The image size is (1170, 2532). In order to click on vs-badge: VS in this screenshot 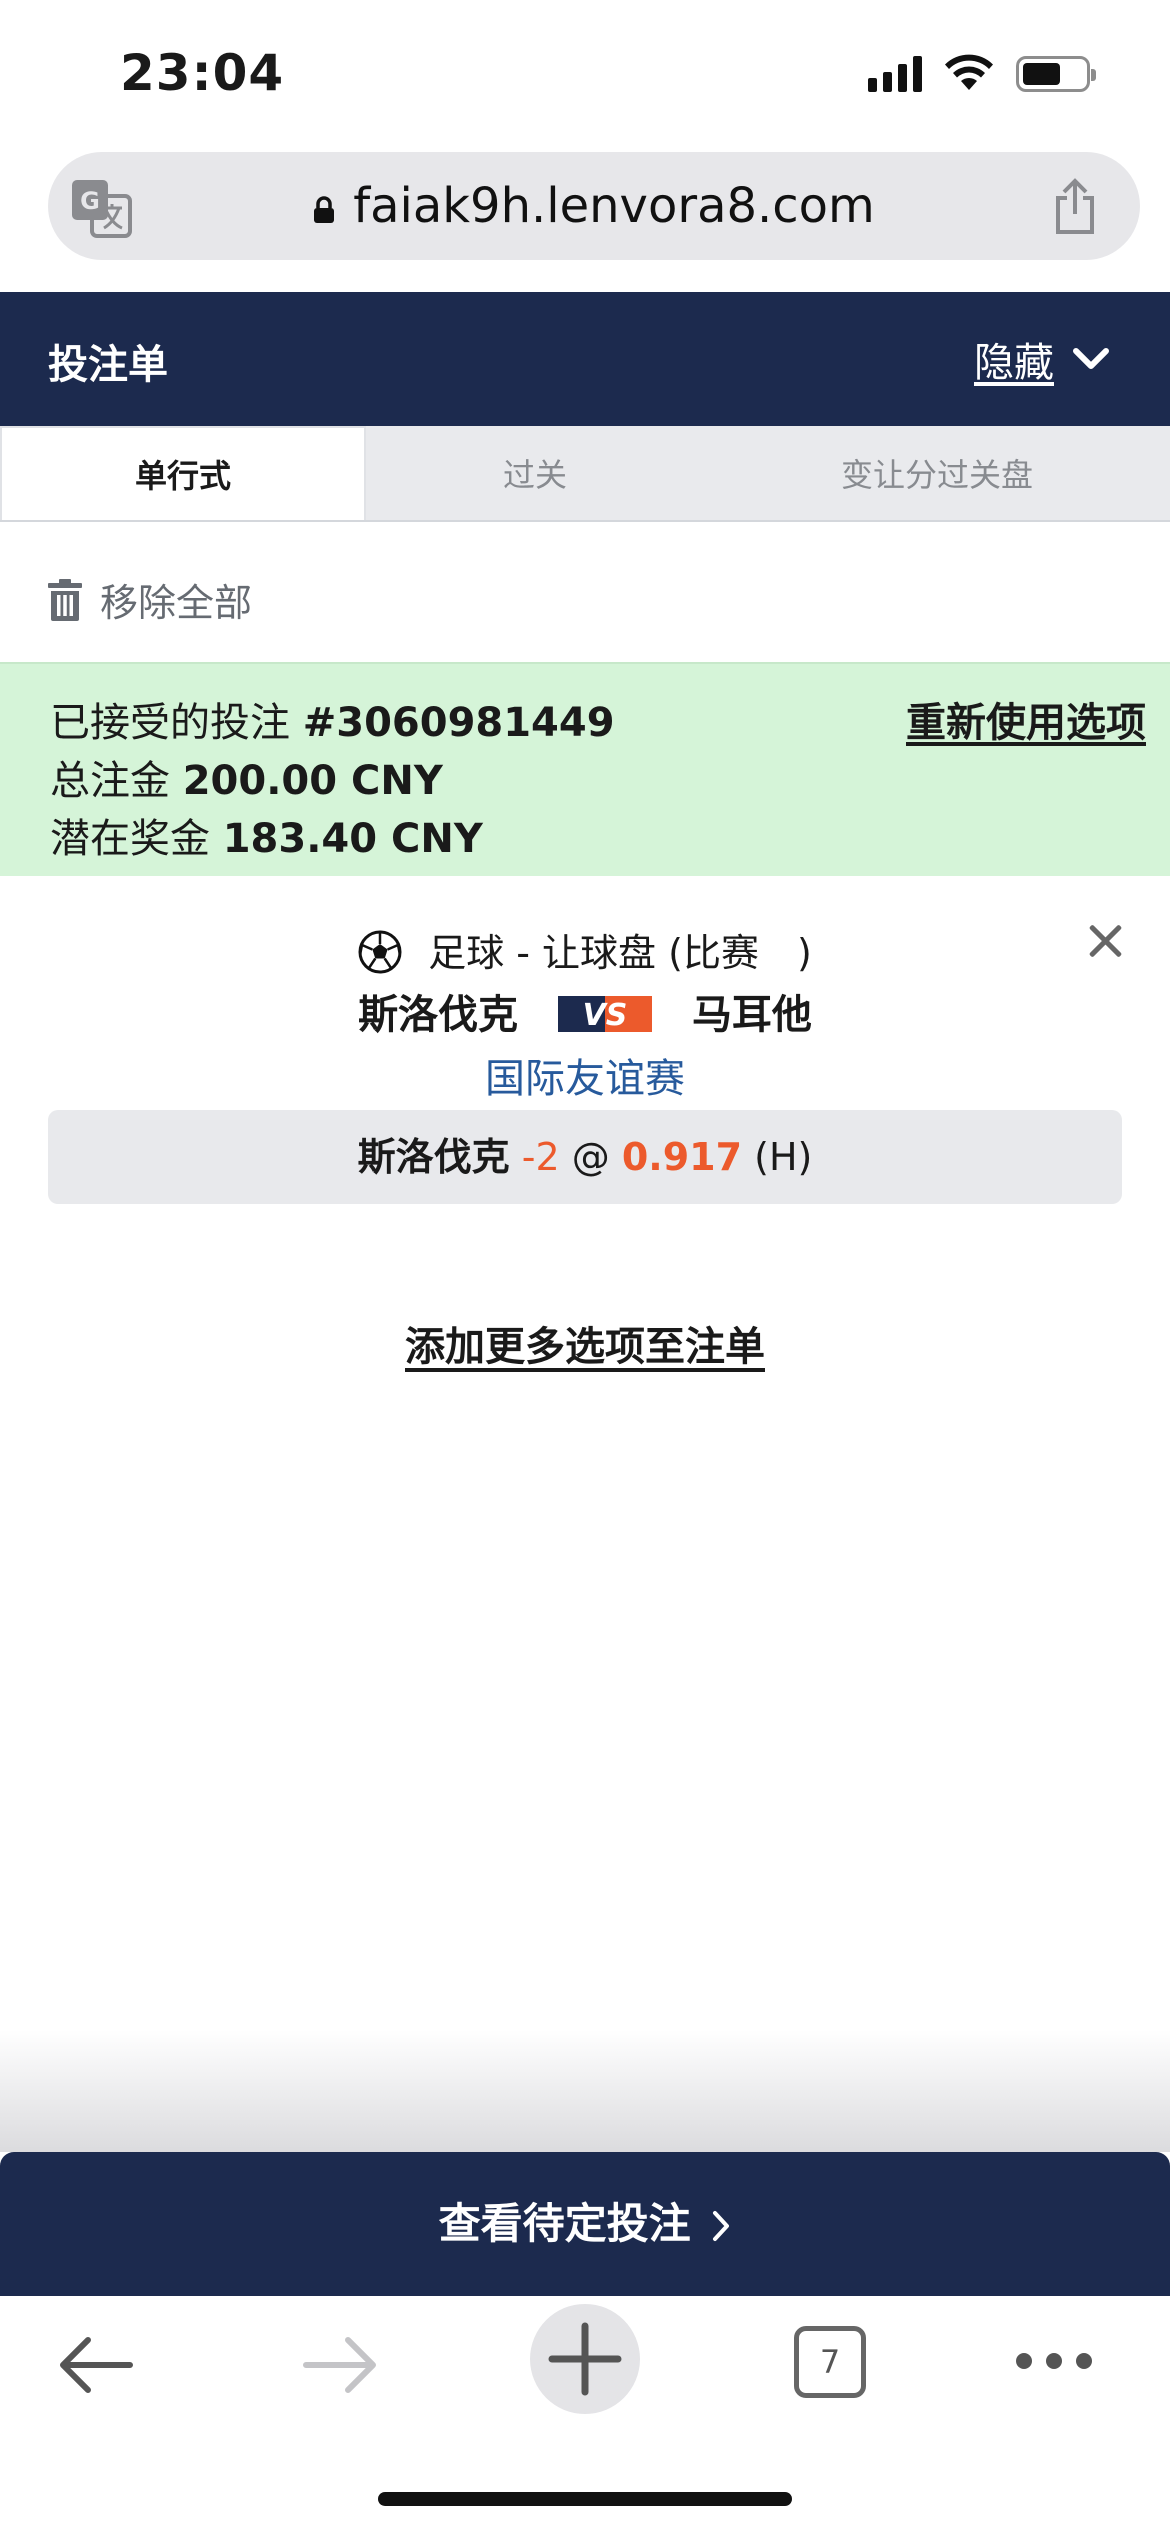, I will do `click(605, 1014)`.